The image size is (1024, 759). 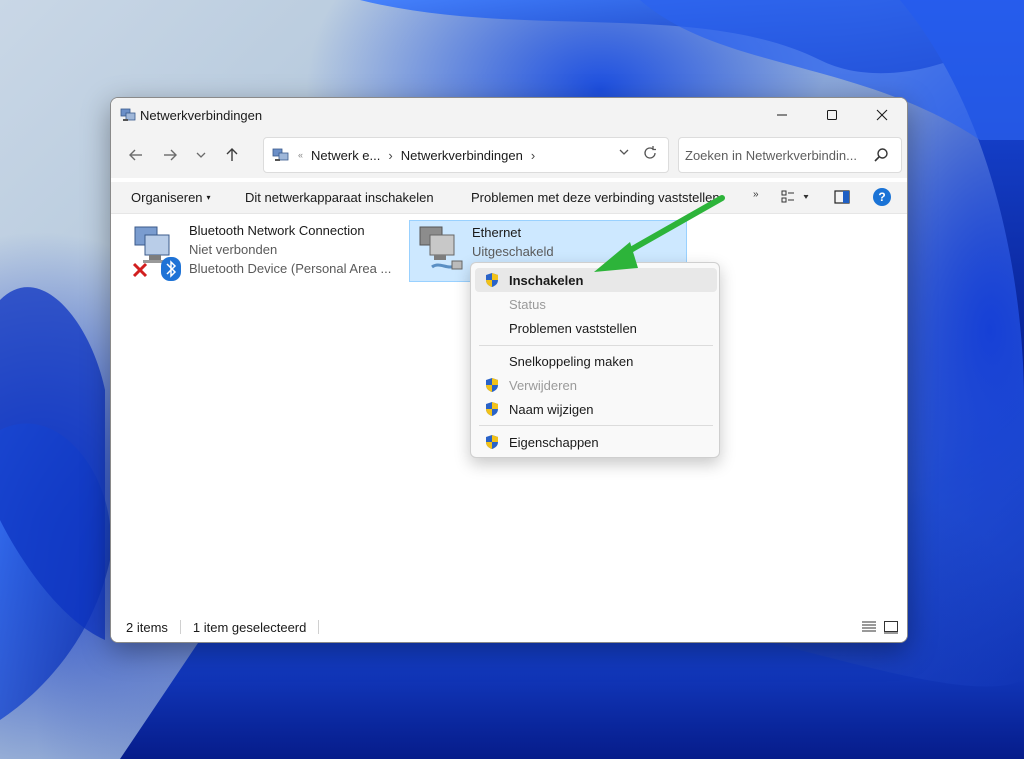 I want to click on refresh-icon, so click(x=650, y=152).